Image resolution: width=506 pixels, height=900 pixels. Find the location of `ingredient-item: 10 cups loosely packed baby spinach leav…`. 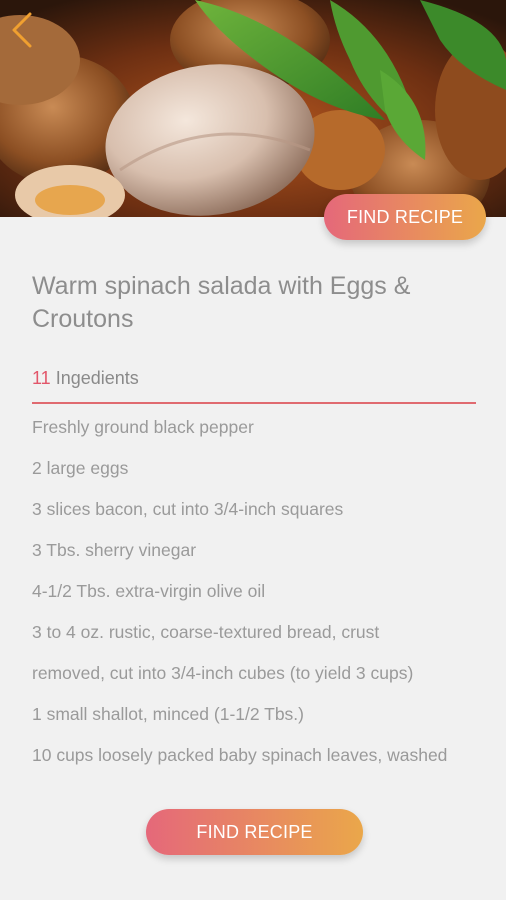

ingredient-item: 10 cups loosely packed baby spinach leav… is located at coordinates (240, 755).